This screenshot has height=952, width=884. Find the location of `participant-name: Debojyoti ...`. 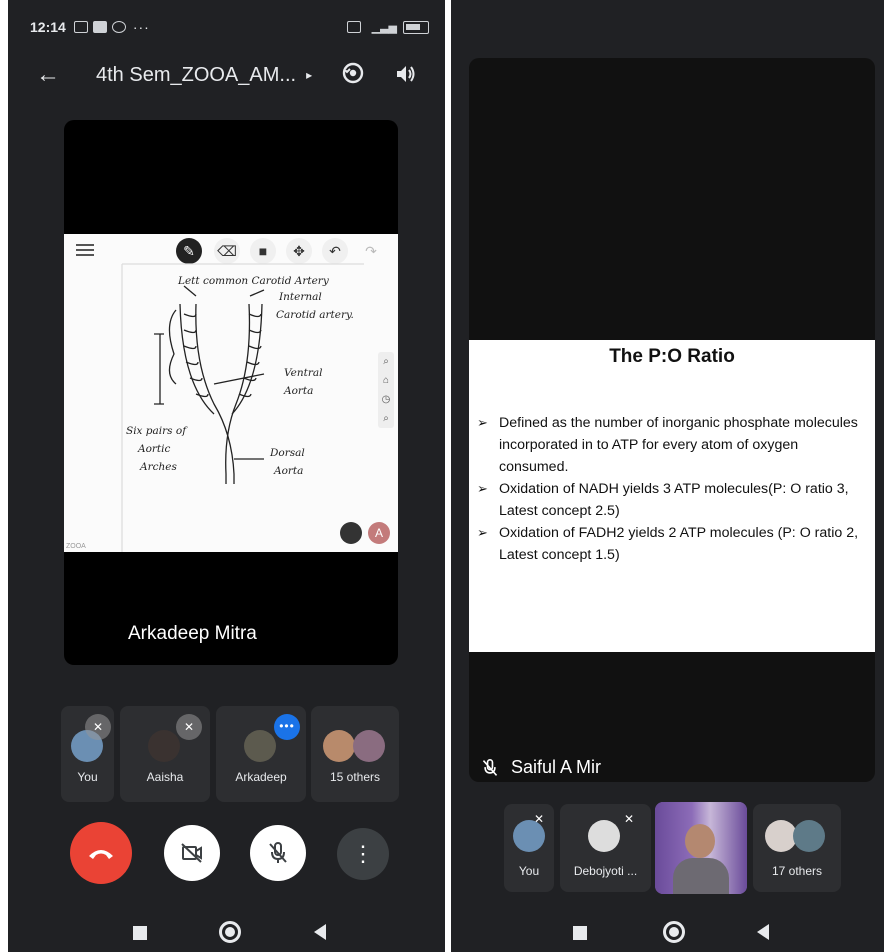

participant-name: Debojyoti ... is located at coordinates (605, 871).